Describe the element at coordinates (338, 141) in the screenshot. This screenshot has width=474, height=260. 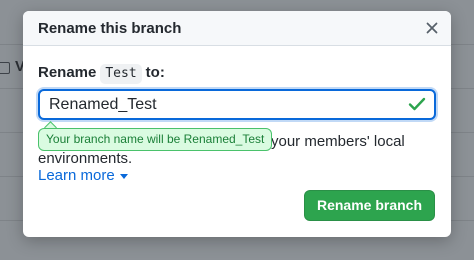
I see `description-line-1: your members' local` at that location.